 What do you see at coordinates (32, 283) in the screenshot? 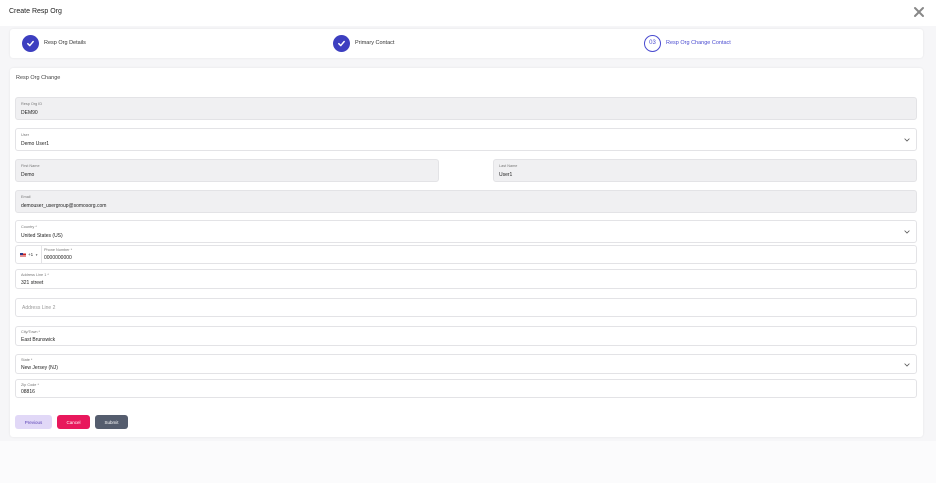
I see `field-value: 321 street` at bounding box center [32, 283].